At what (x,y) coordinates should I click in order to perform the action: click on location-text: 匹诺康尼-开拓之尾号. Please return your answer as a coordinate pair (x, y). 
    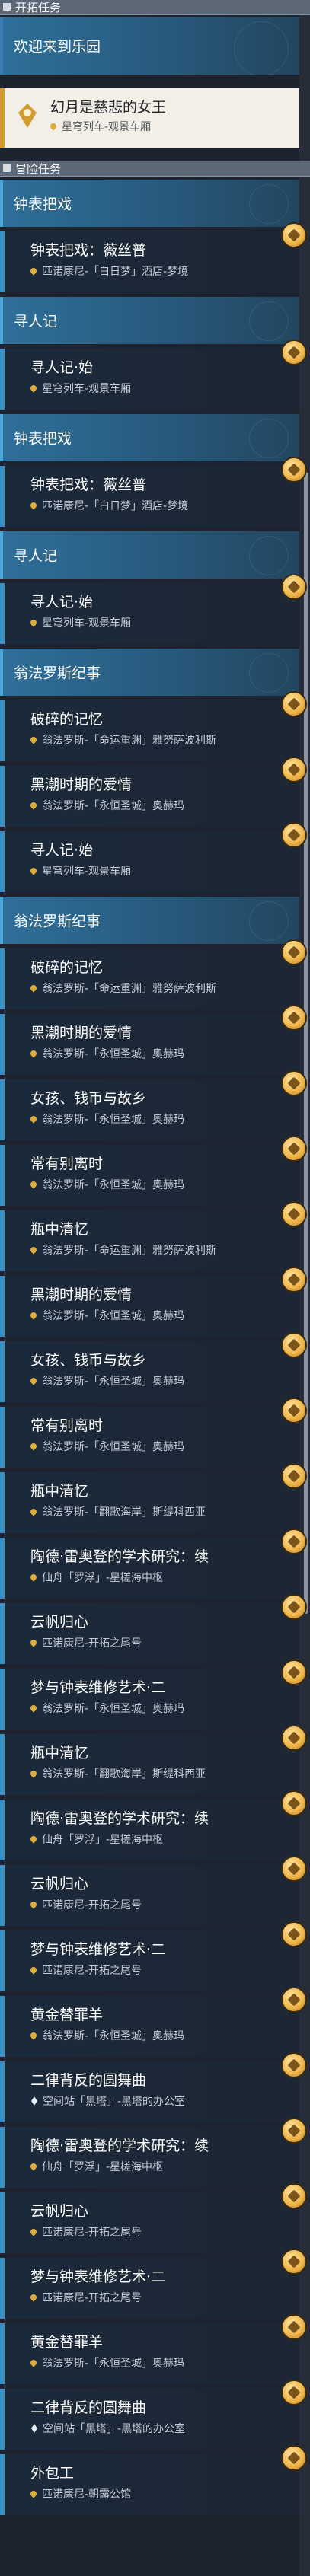
    Looking at the image, I should click on (92, 2298).